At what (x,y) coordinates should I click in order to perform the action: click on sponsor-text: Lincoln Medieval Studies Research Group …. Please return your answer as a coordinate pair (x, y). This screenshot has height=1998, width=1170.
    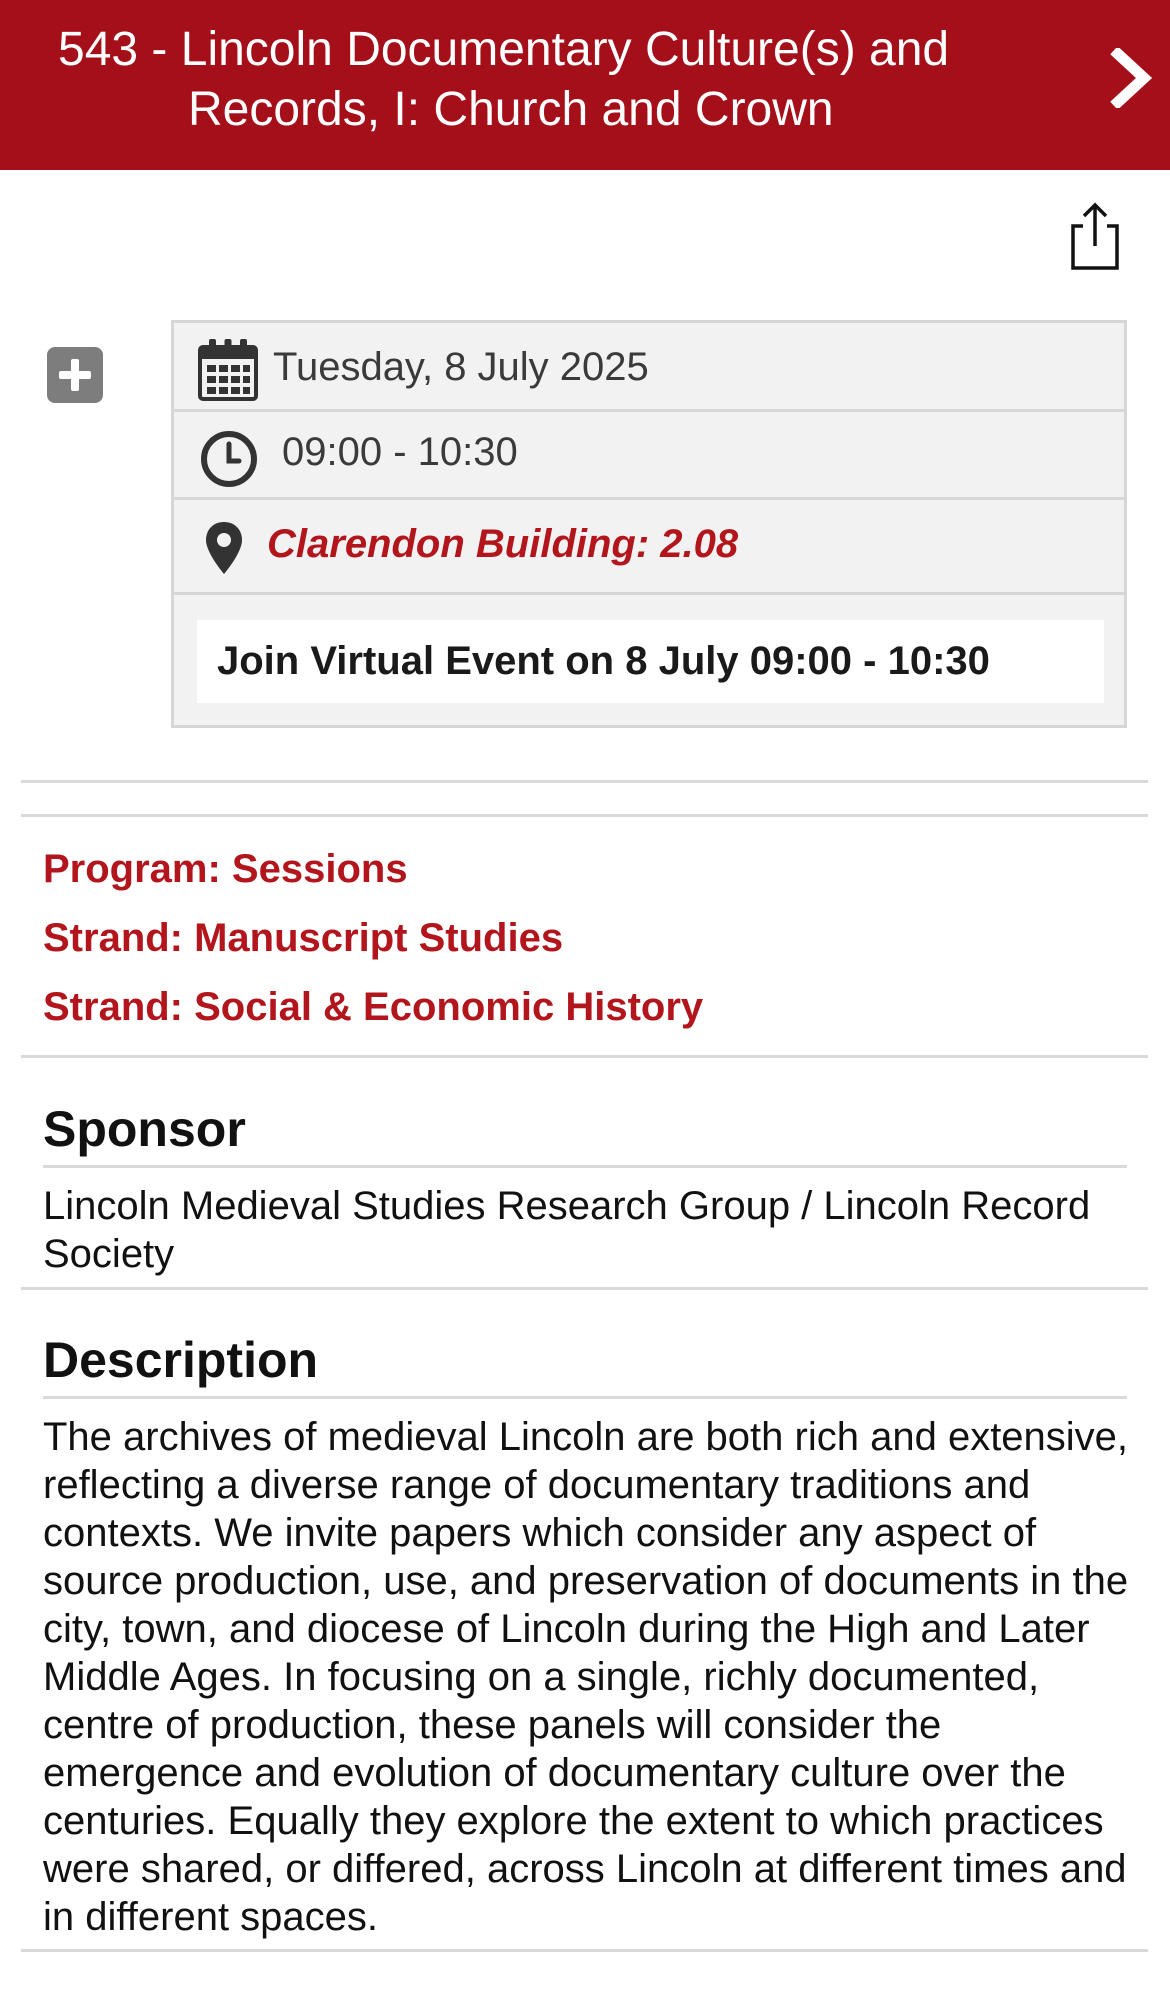
    Looking at the image, I should click on (567, 1230).